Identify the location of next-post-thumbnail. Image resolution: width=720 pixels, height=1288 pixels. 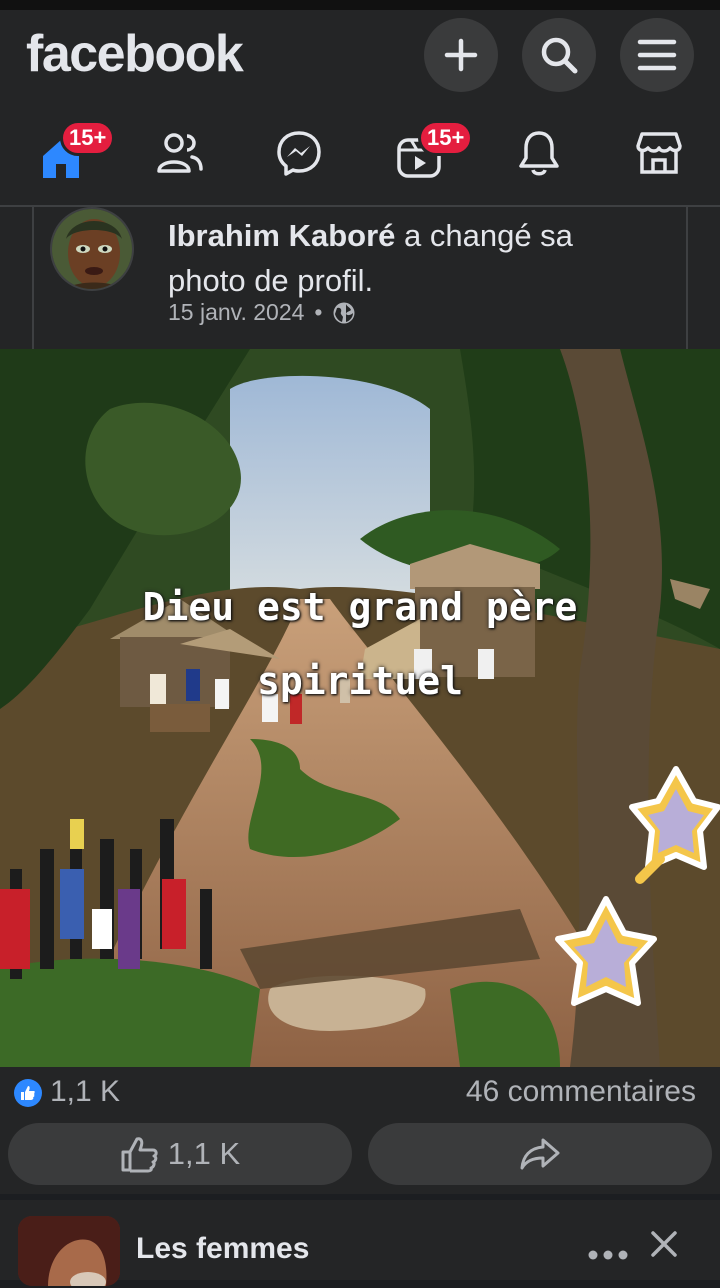
(69, 1251).